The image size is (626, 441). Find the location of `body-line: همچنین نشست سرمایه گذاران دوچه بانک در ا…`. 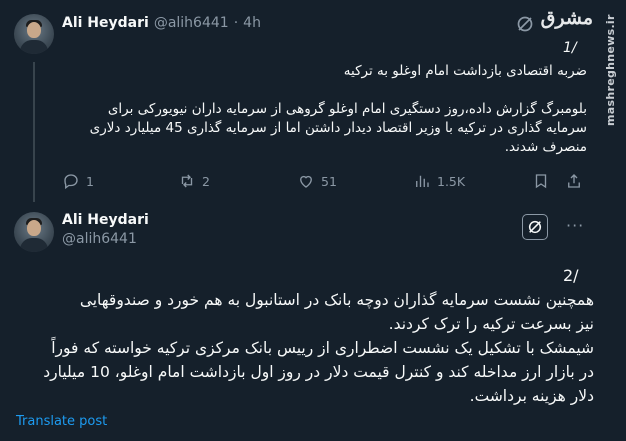

body-line: همچنین نشست سرمایه گذاران دوچه بانک در ا… is located at coordinates (336, 300).